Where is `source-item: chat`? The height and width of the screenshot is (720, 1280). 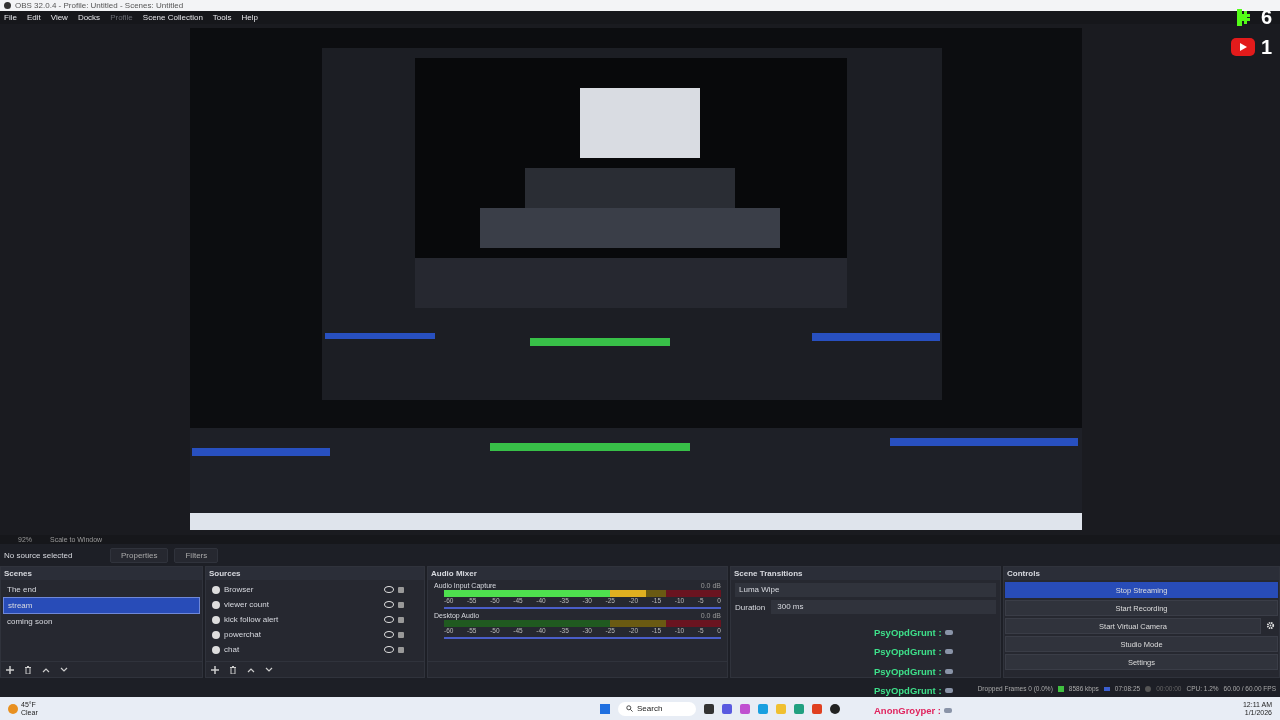
source-item: chat is located at coordinates (302, 650).